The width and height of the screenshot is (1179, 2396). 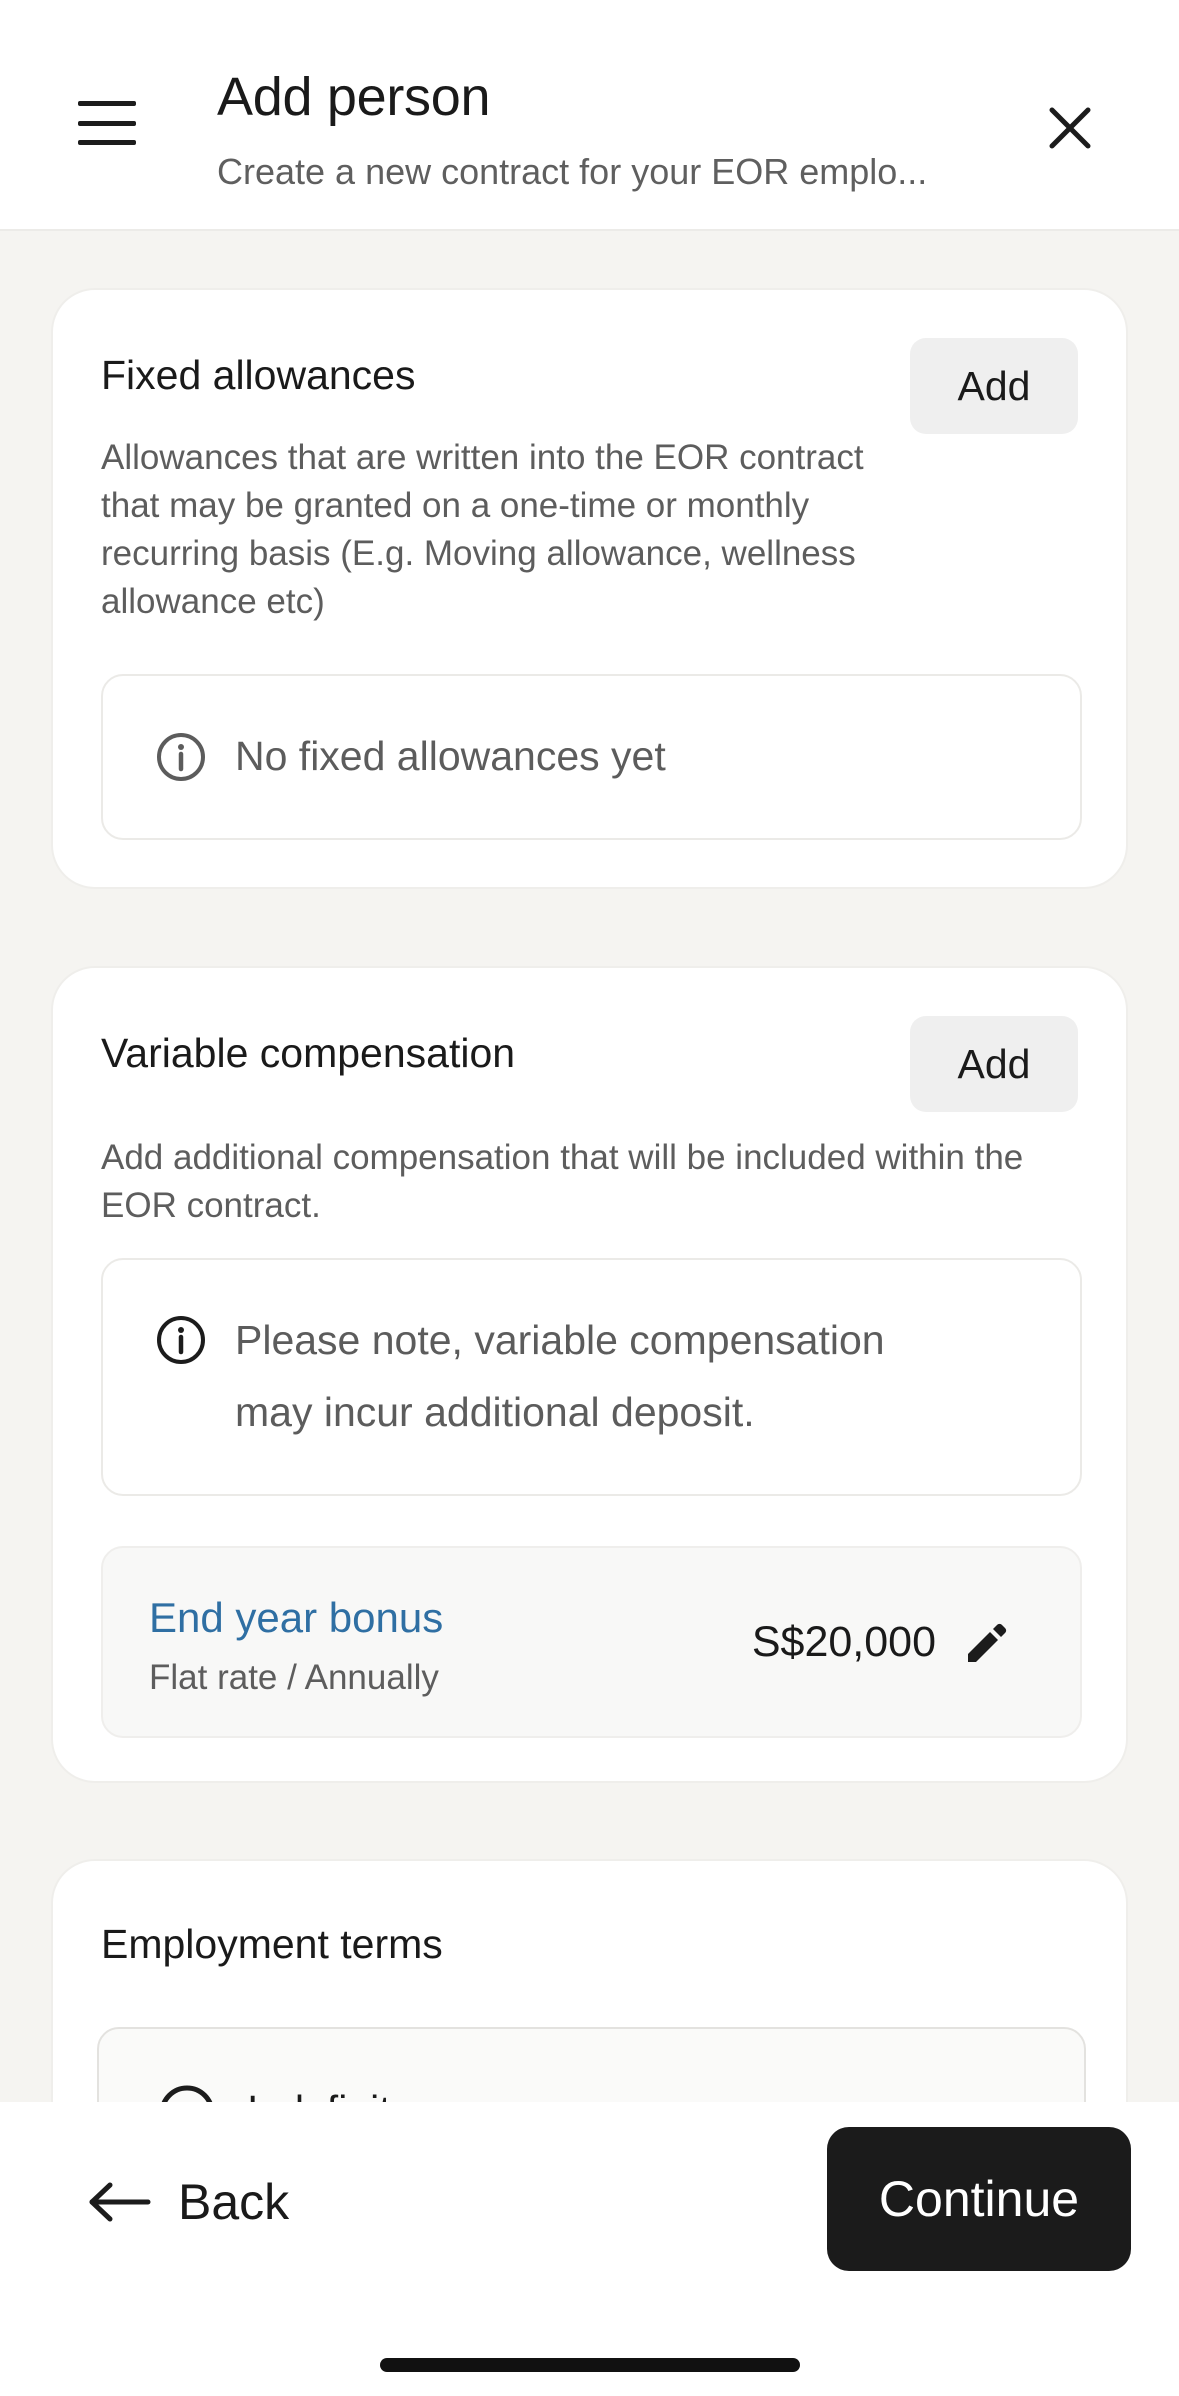 What do you see at coordinates (1070, 128) in the screenshot?
I see `close-icon` at bounding box center [1070, 128].